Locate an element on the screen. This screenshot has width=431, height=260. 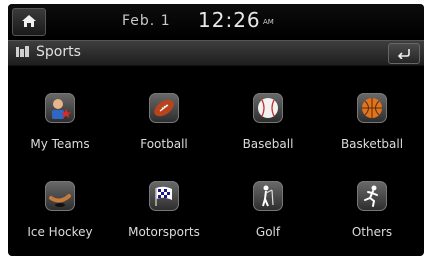
tile-football: Football is located at coordinates (164, 122).